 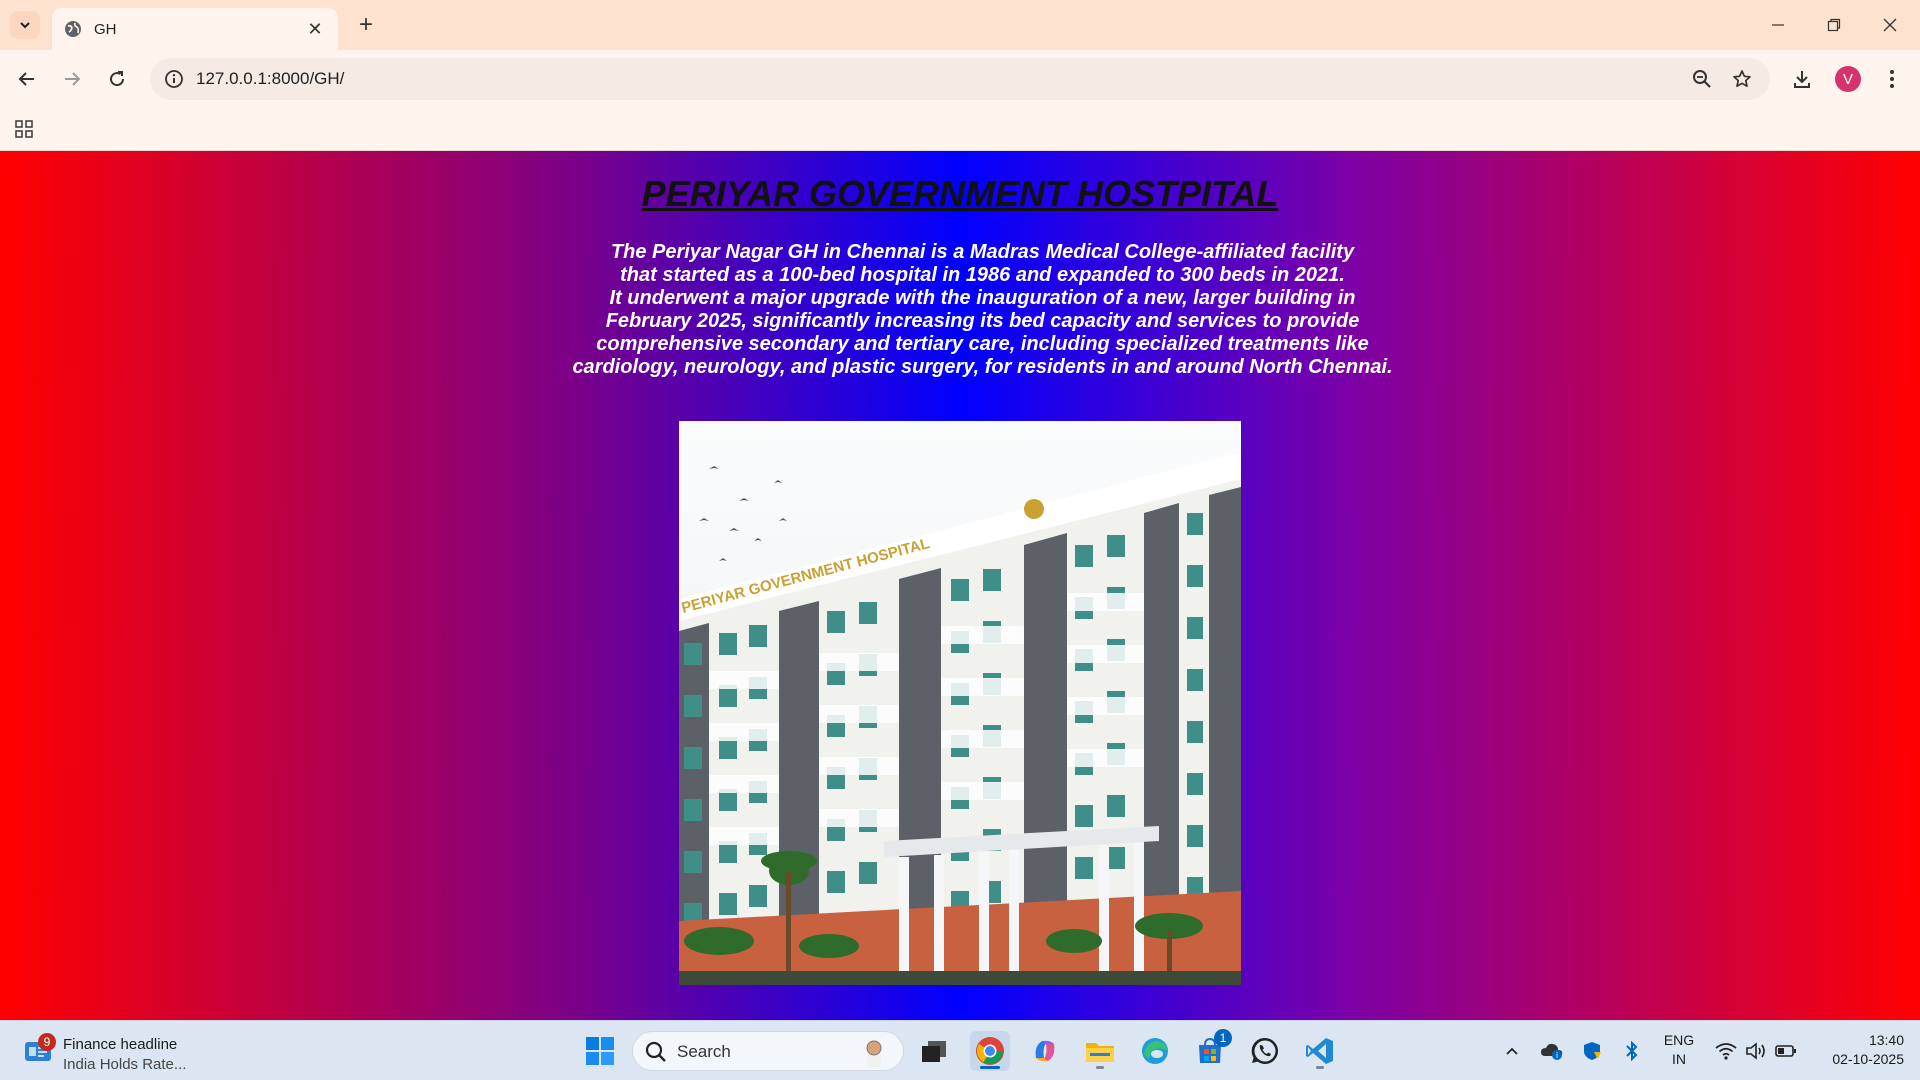 I want to click on show-hidden-icons-button, so click(x=1512, y=1051).